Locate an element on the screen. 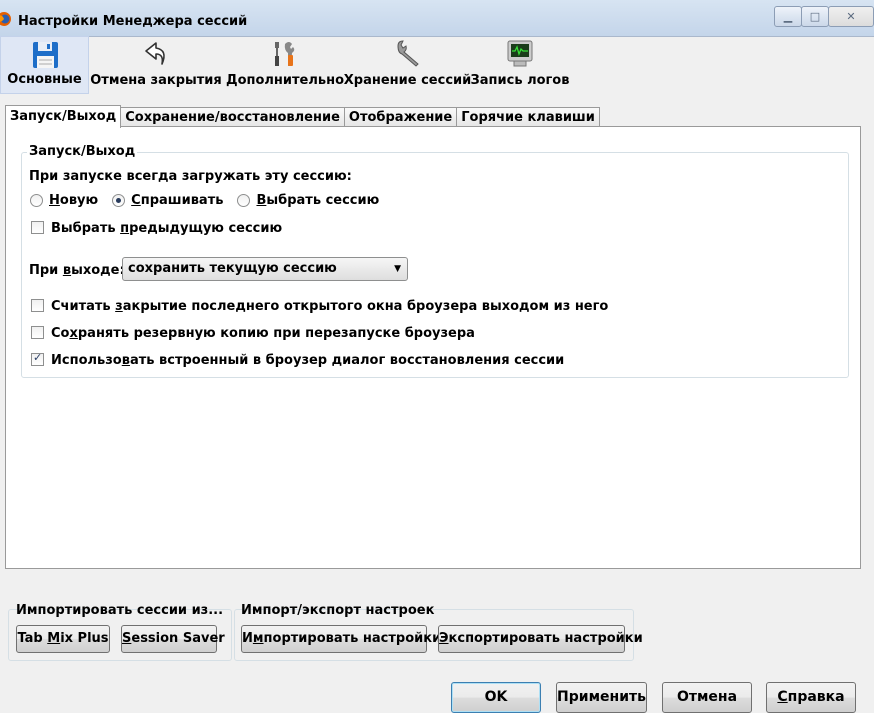 This screenshot has width=874, height=713. on-start-label: При запуске всегда загружать эту сессию: is located at coordinates (190, 176).